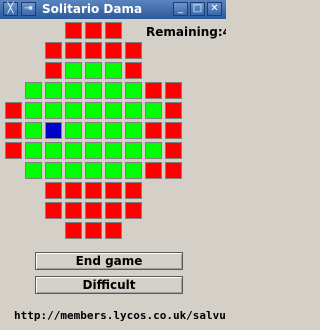 The width and height of the screenshot is (320, 330). Describe the element at coordinates (92, 9) in the screenshot. I see `window-title: Solitario Dama` at that location.